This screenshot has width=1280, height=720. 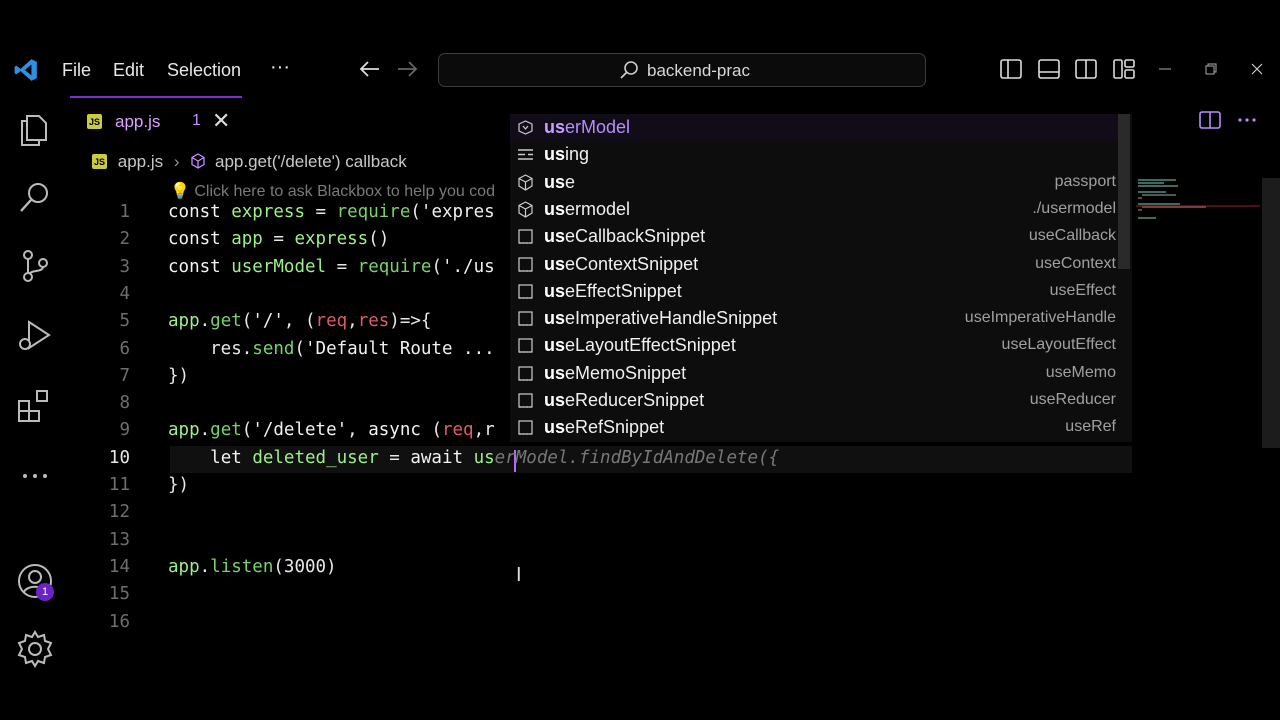 What do you see at coordinates (601, 543) in the screenshot?
I see `code-line: 13` at bounding box center [601, 543].